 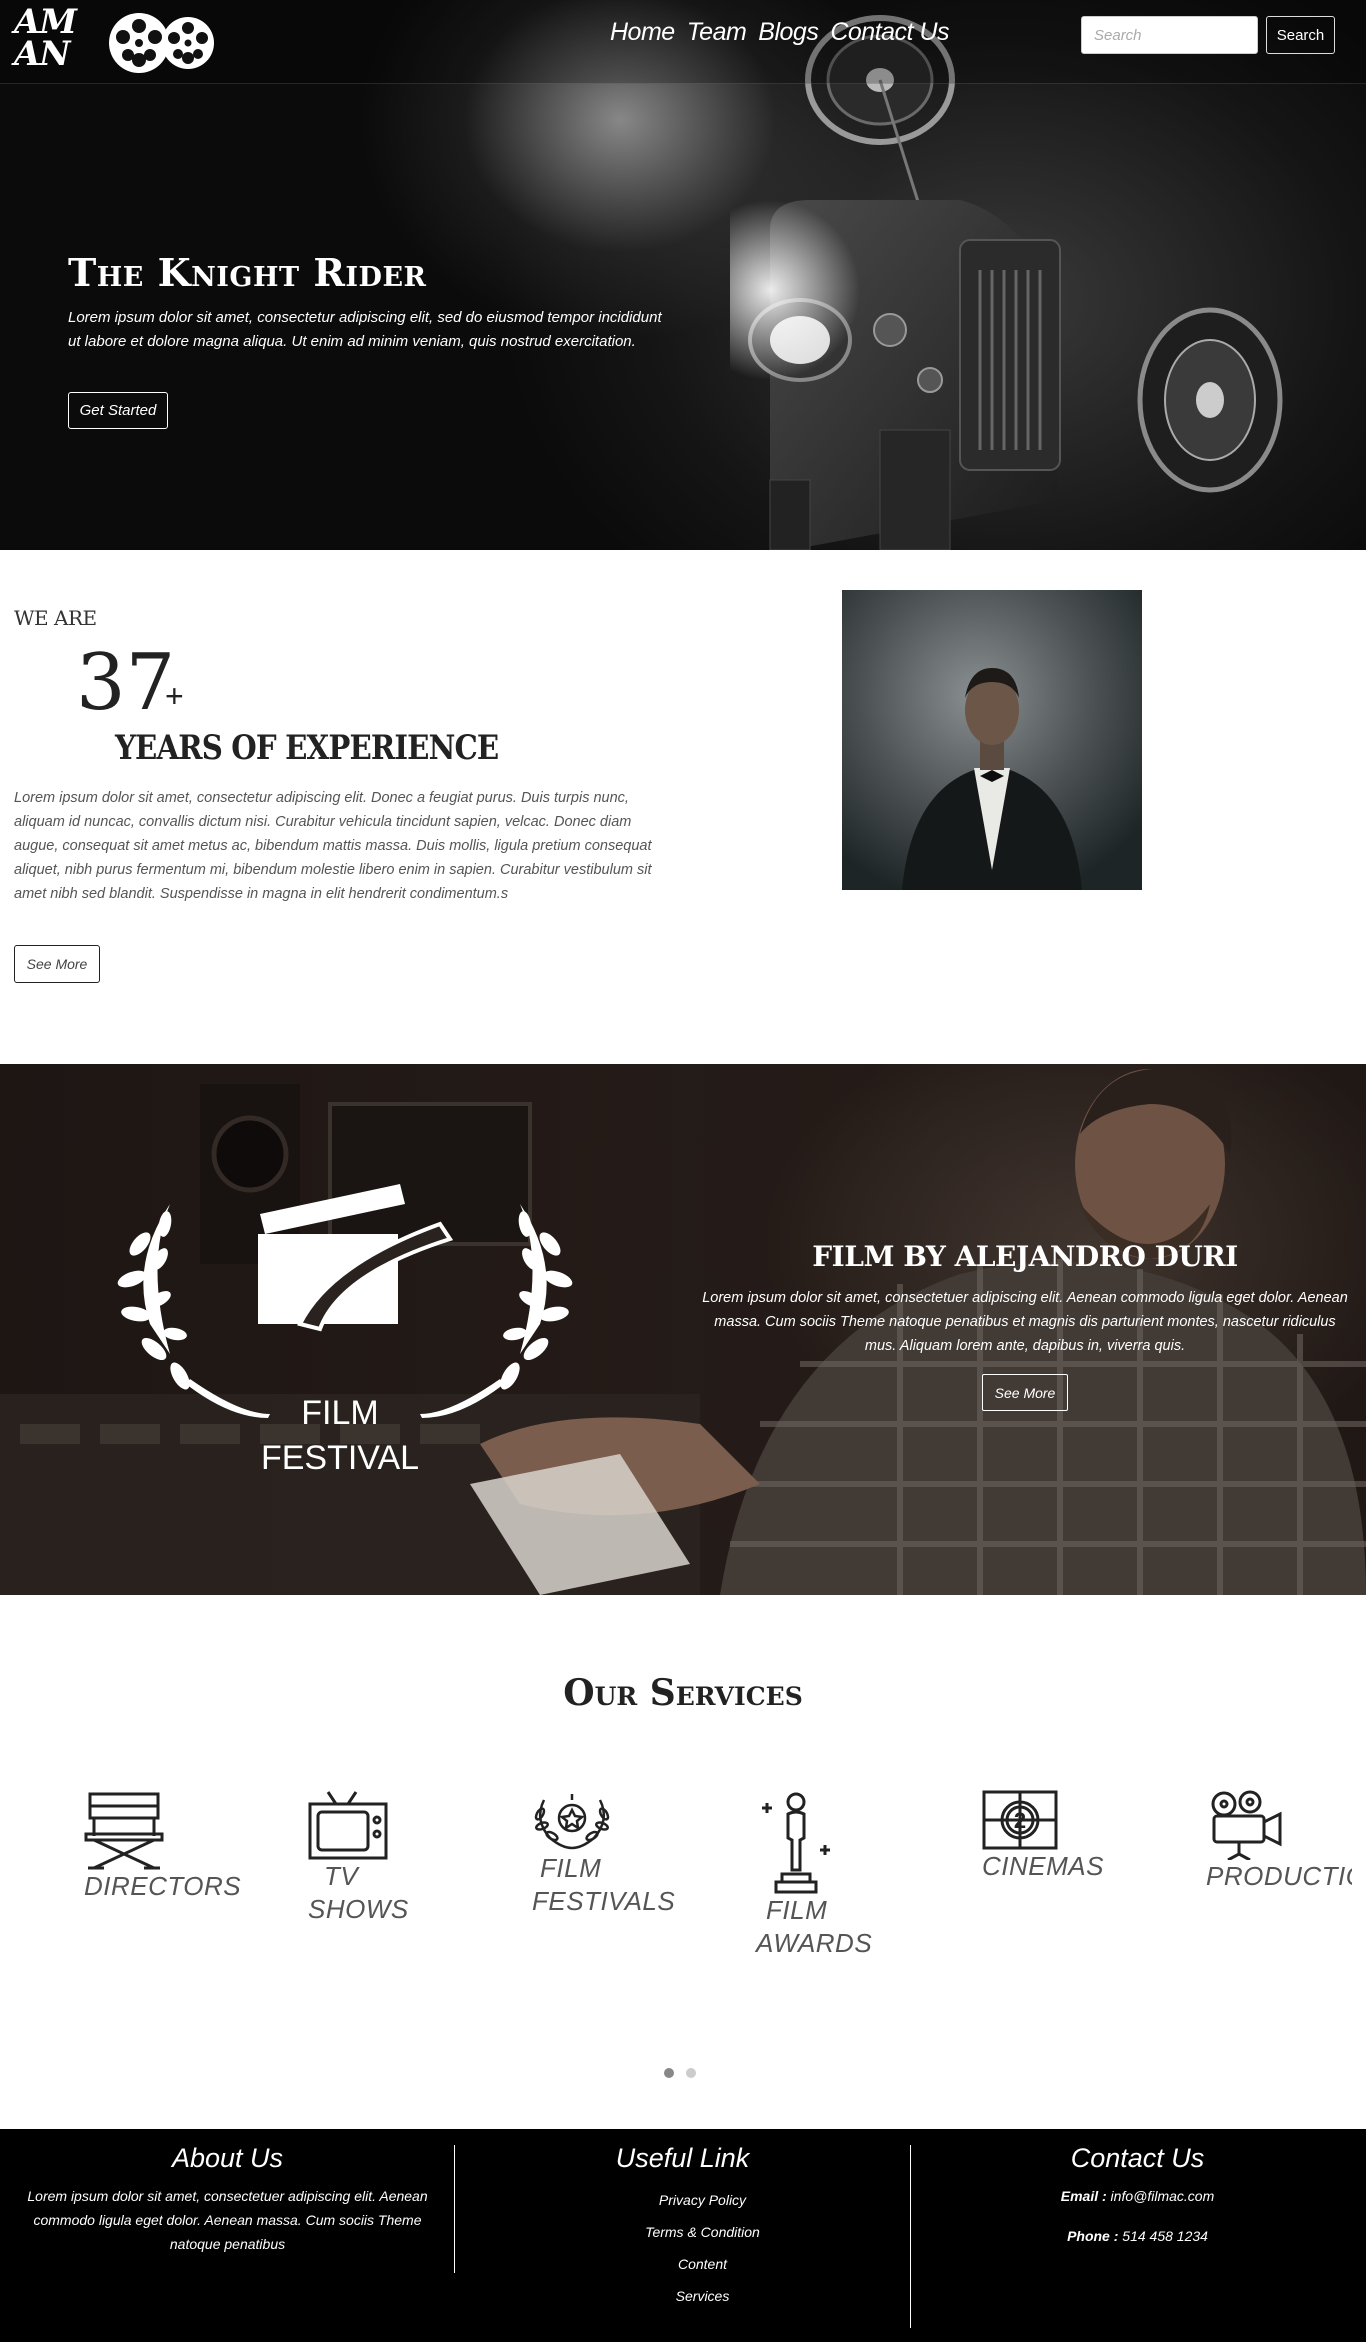 I want to click on service-film-awards: FILM AWARDS, so click(x=814, y=1875).